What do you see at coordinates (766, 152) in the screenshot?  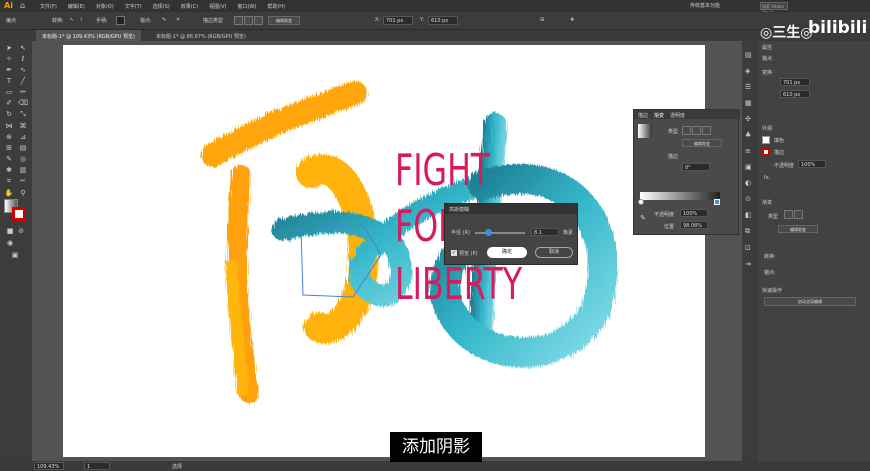 I see `prop-stroke-swatch` at bounding box center [766, 152].